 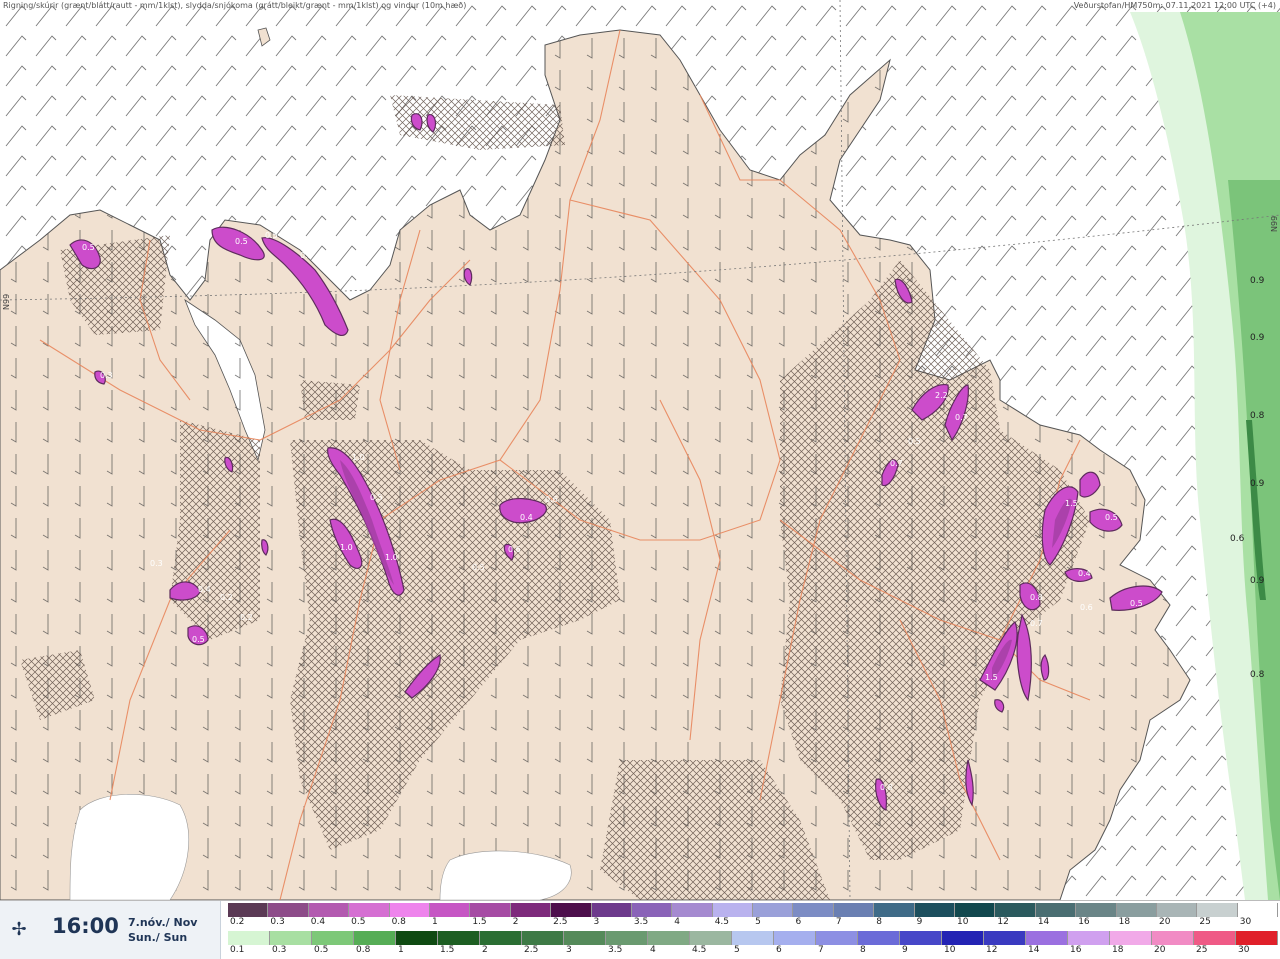 I want to click on scale-label: 9, so click(x=905, y=950).